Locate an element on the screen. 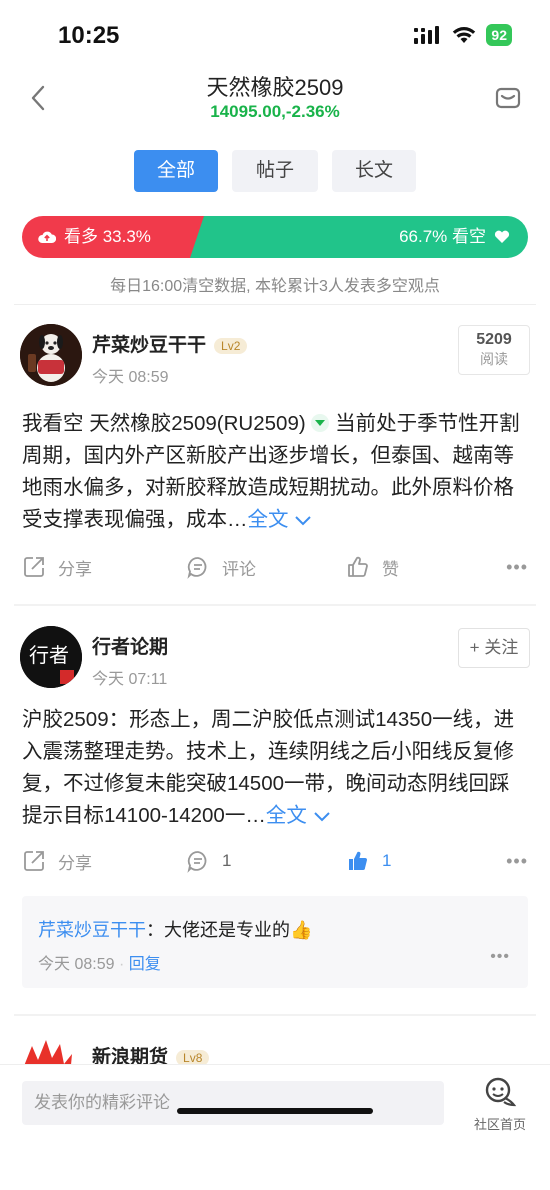  bullish-button: 看多 33.3% is located at coordinates (115, 237).